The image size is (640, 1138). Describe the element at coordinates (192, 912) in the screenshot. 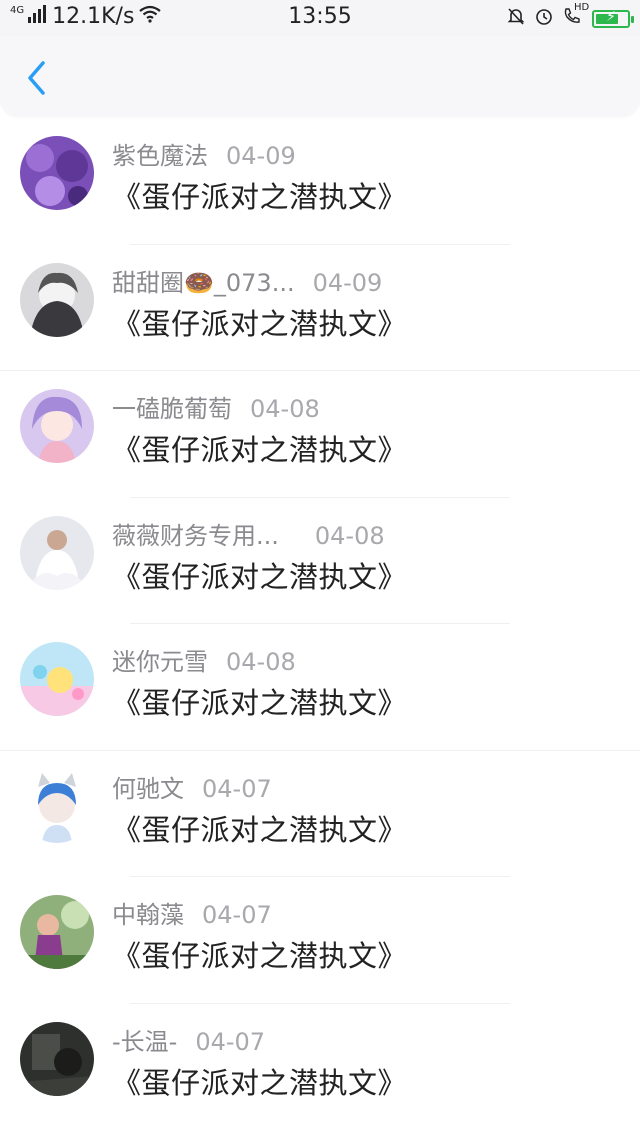

I see `sender-row: 中翰藻 04-07` at that location.